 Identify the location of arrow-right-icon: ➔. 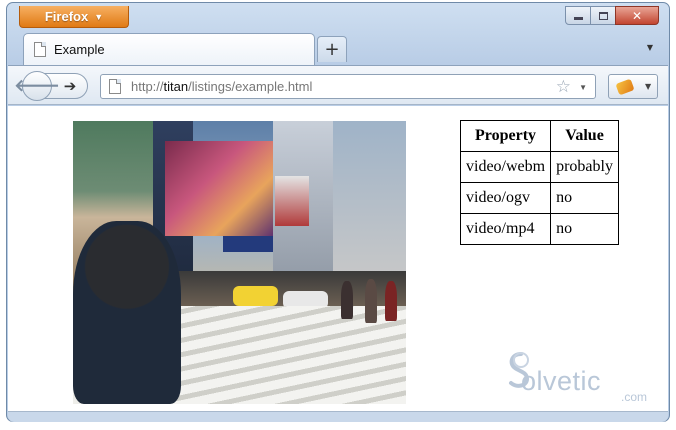
(70, 86).